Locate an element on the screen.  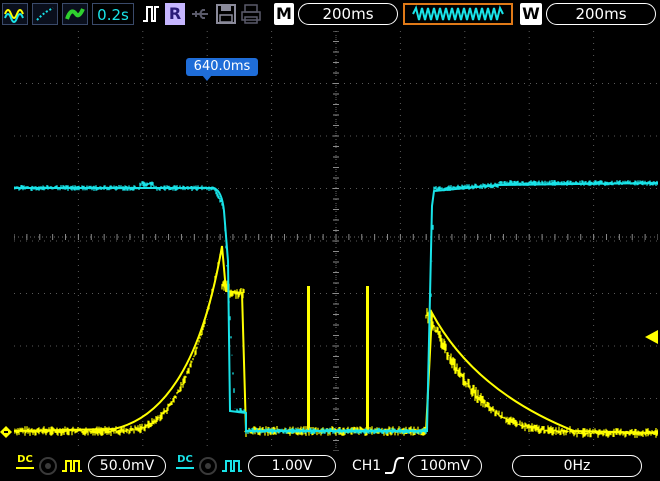
trigger-level-marker-icon is located at coordinates (651, 337).